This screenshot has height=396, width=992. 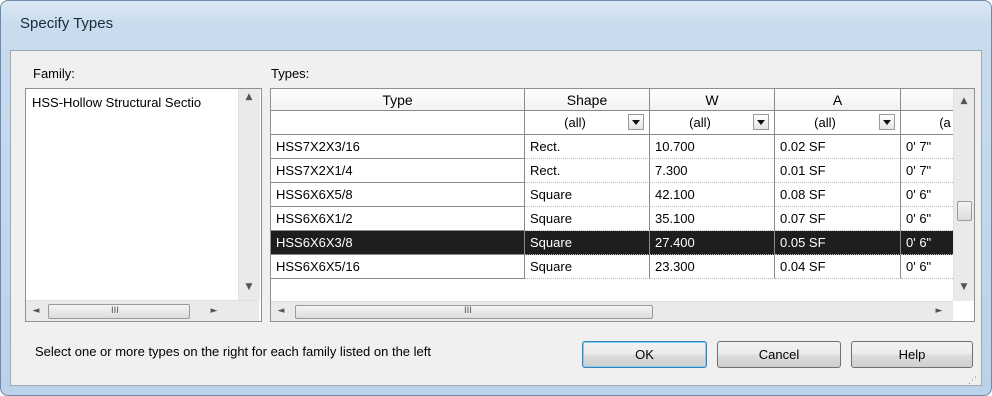 What do you see at coordinates (838, 219) in the screenshot?
I see `cell-a: 0.07 SF` at bounding box center [838, 219].